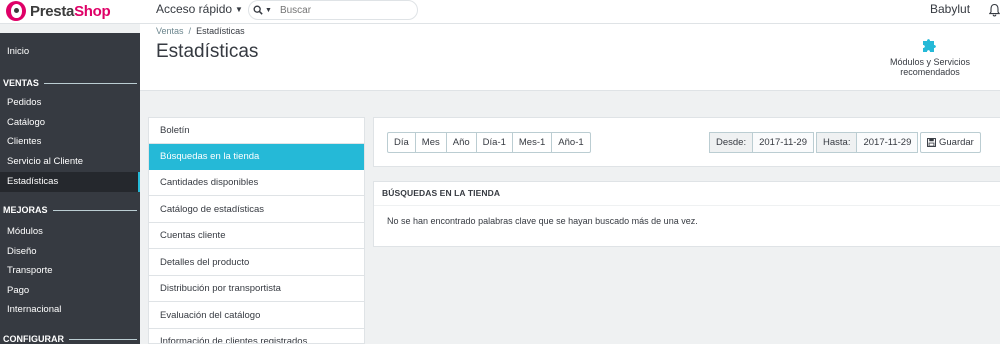 The width and height of the screenshot is (1000, 344). What do you see at coordinates (339, 10) in the screenshot?
I see `search-input` at bounding box center [339, 10].